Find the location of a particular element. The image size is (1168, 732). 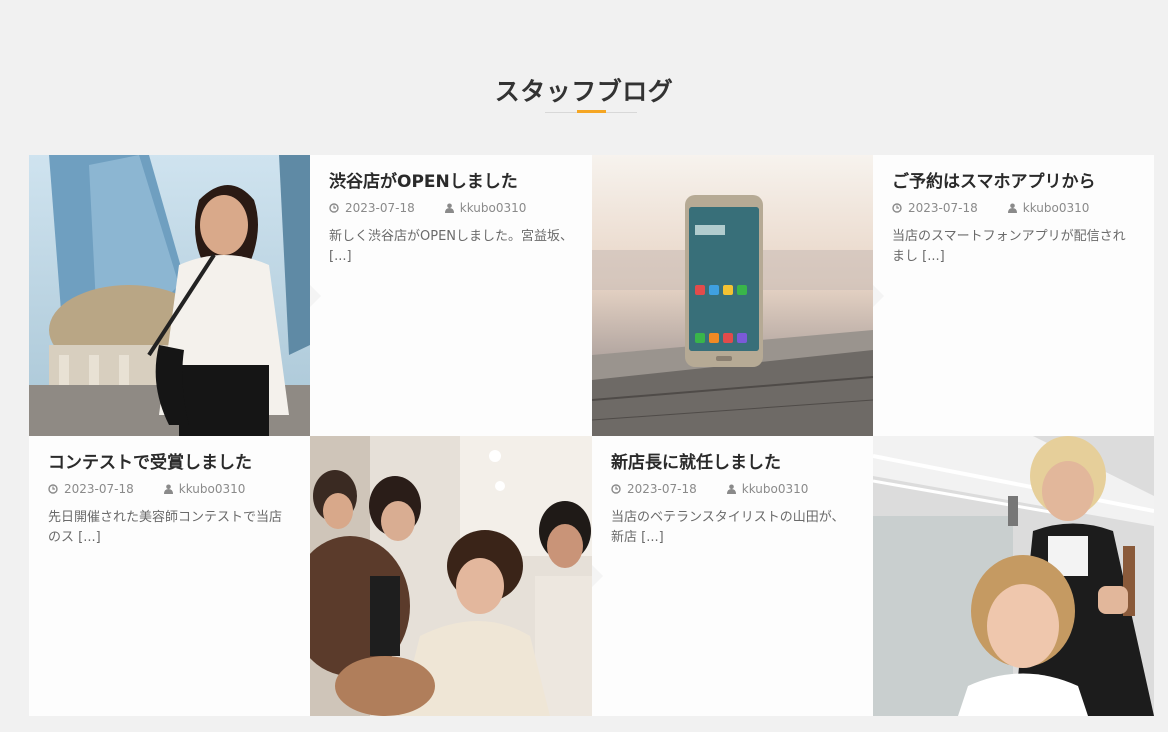

post-title: コンテストで受賞しました is located at coordinates (173, 463).